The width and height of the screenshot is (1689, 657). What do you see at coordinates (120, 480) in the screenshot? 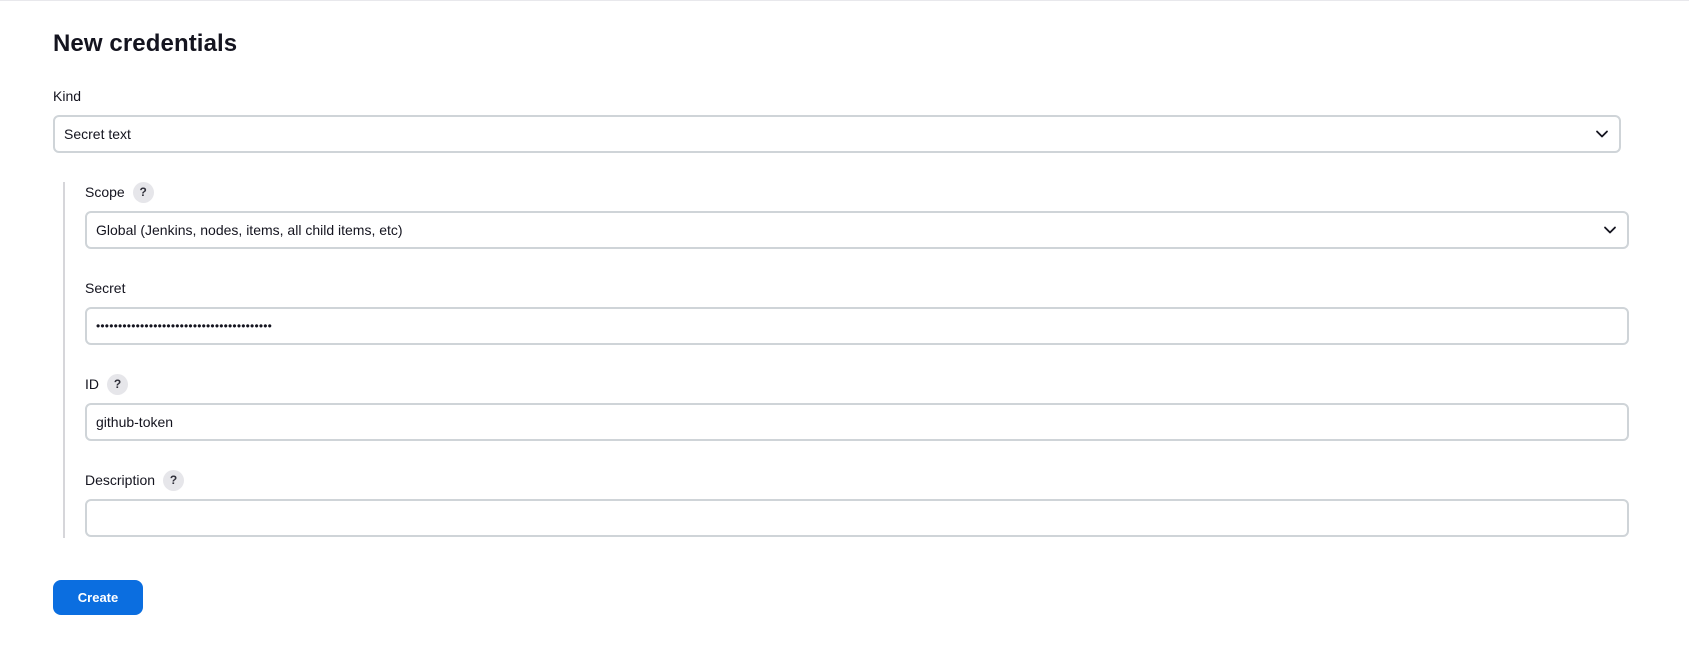
I see `description-label: Description` at bounding box center [120, 480].